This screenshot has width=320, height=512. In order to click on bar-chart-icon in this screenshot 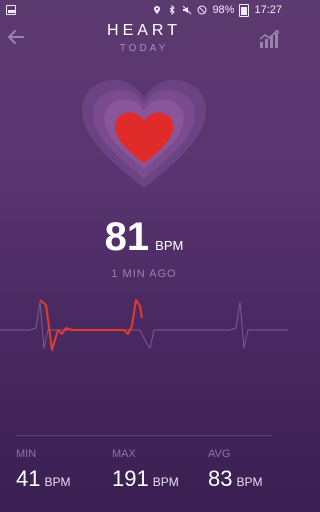, I will do `click(269, 39)`.